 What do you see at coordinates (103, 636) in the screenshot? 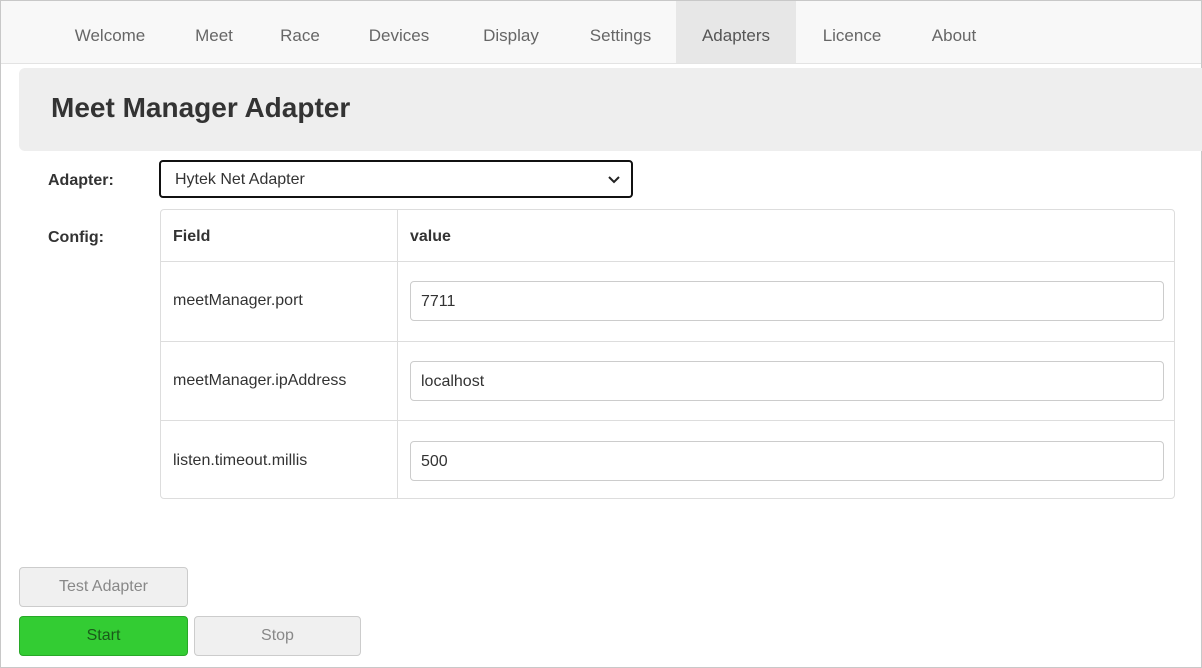
I see `start-button: Start` at bounding box center [103, 636].